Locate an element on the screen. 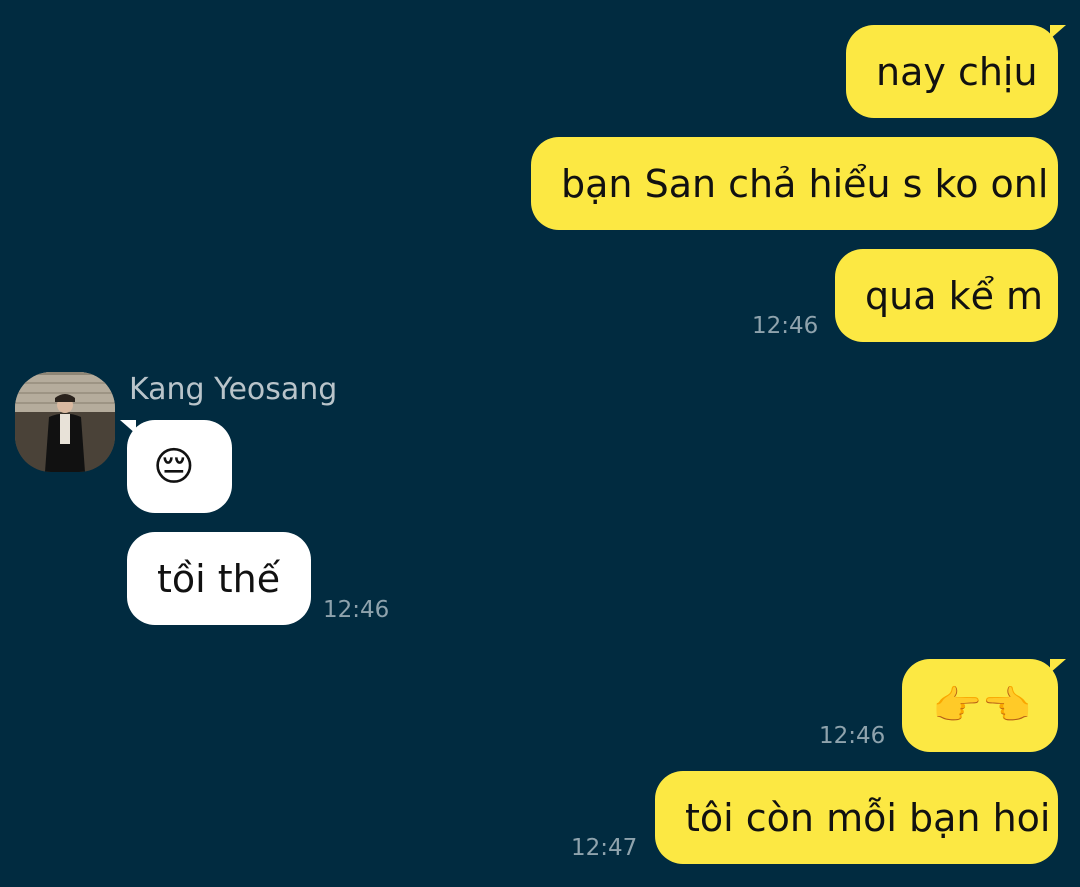 This screenshot has height=887, width=1080. message-text: qua kể m is located at coordinates (954, 295).